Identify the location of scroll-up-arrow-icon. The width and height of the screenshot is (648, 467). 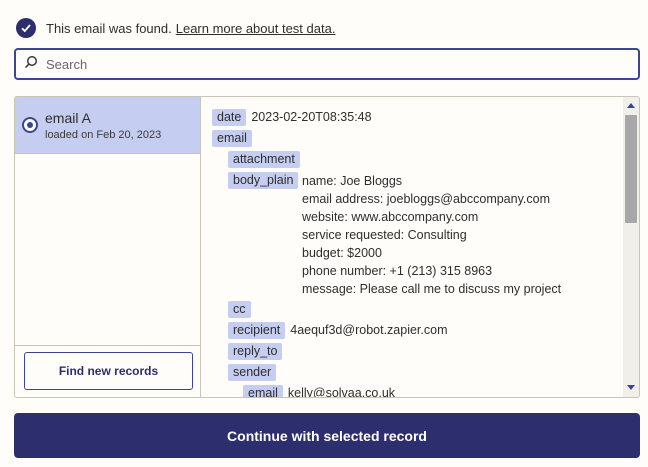
(631, 105).